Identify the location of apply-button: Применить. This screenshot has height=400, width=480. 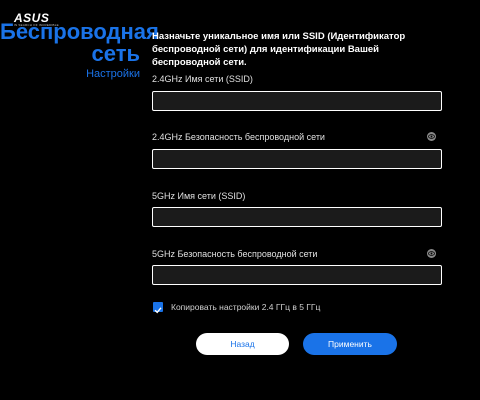
(350, 344).